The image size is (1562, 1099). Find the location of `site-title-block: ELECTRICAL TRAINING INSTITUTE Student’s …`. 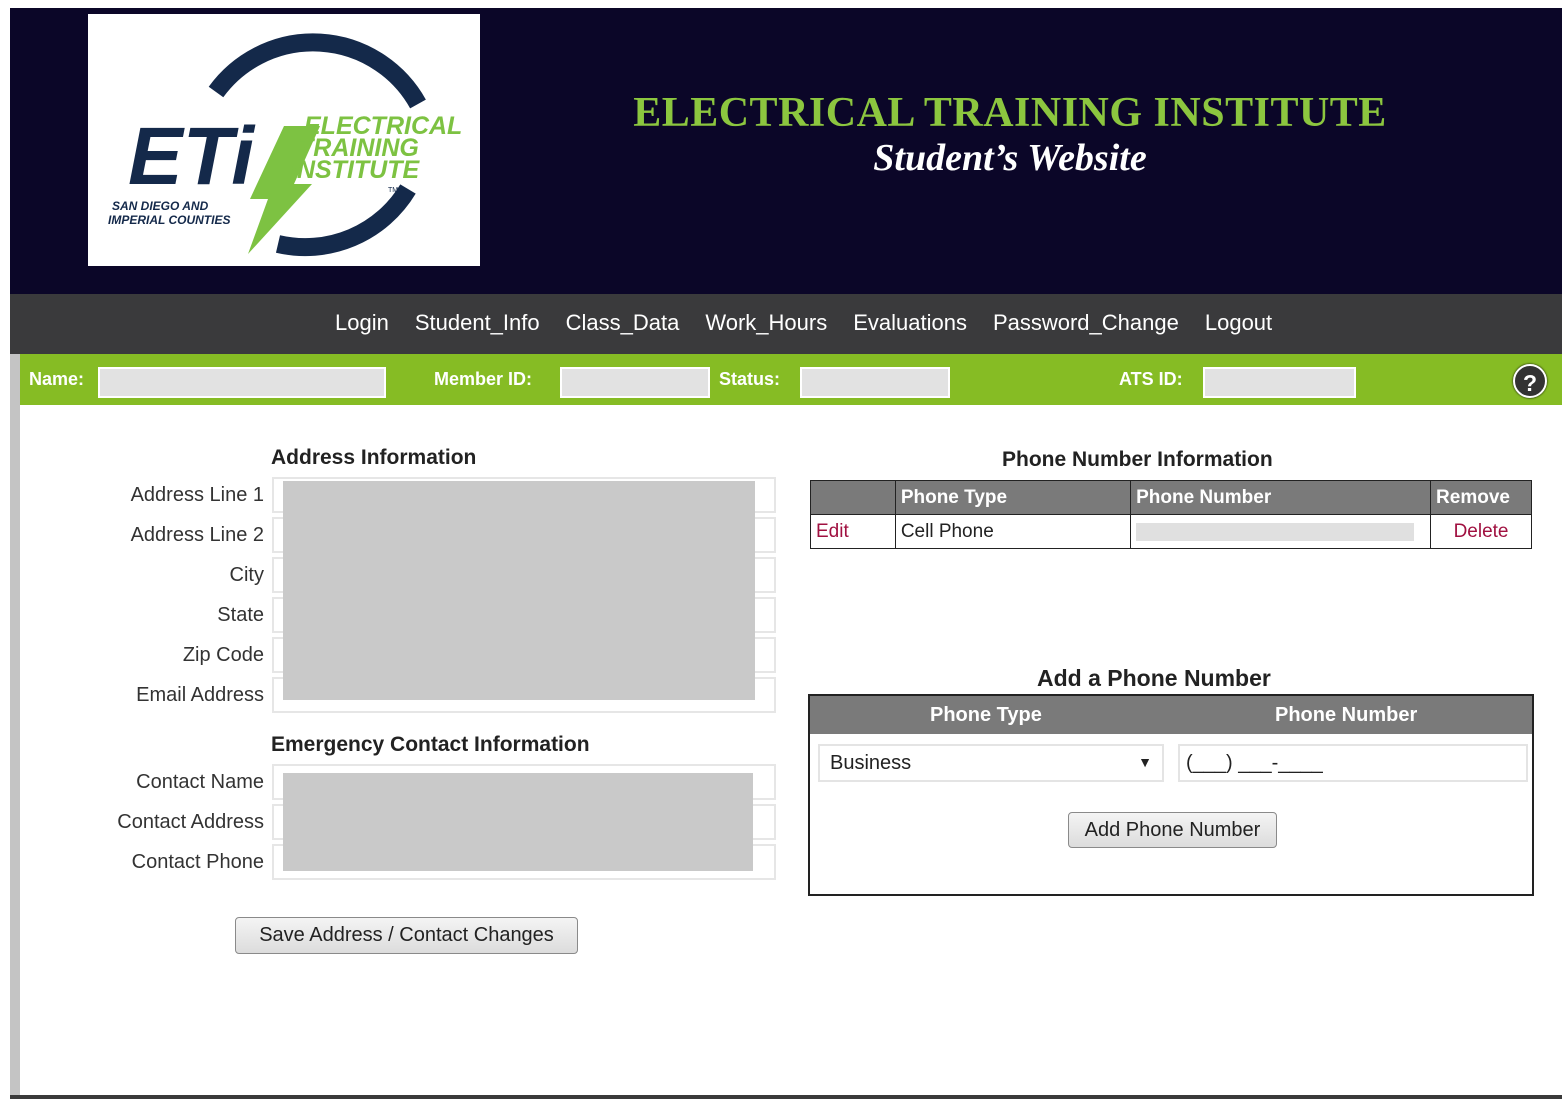

site-title-block: ELECTRICAL TRAINING INSTITUTE Student’s … is located at coordinates (1010, 135).